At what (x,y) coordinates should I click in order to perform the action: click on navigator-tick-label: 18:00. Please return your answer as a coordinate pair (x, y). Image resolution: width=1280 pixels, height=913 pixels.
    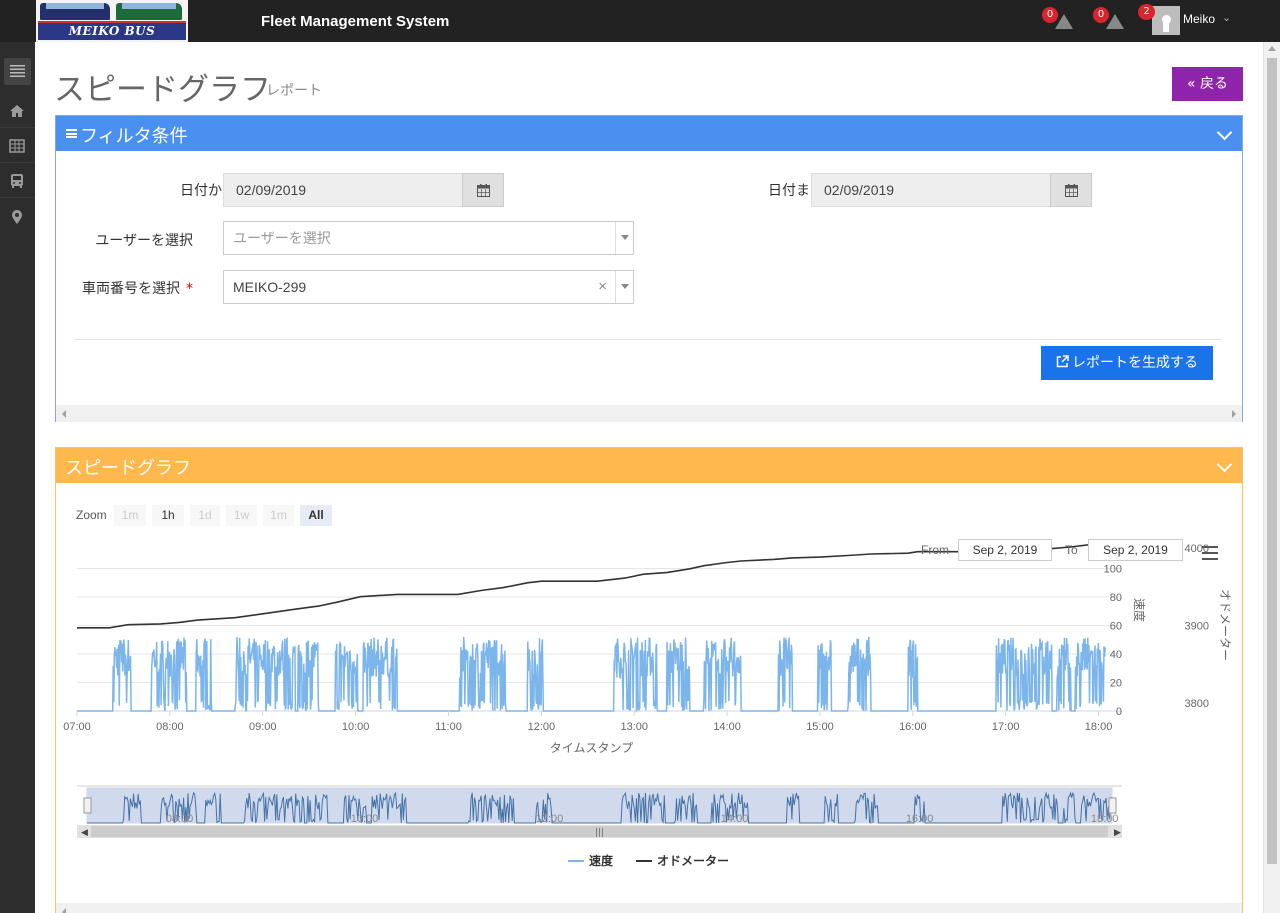
    Looking at the image, I should click on (1105, 819).